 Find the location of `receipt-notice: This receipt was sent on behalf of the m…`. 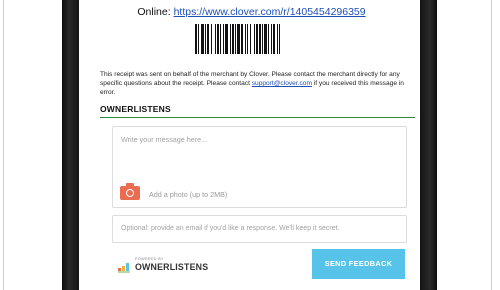

receipt-notice: This receipt was sent on behalf of the m… is located at coordinates (256, 83).